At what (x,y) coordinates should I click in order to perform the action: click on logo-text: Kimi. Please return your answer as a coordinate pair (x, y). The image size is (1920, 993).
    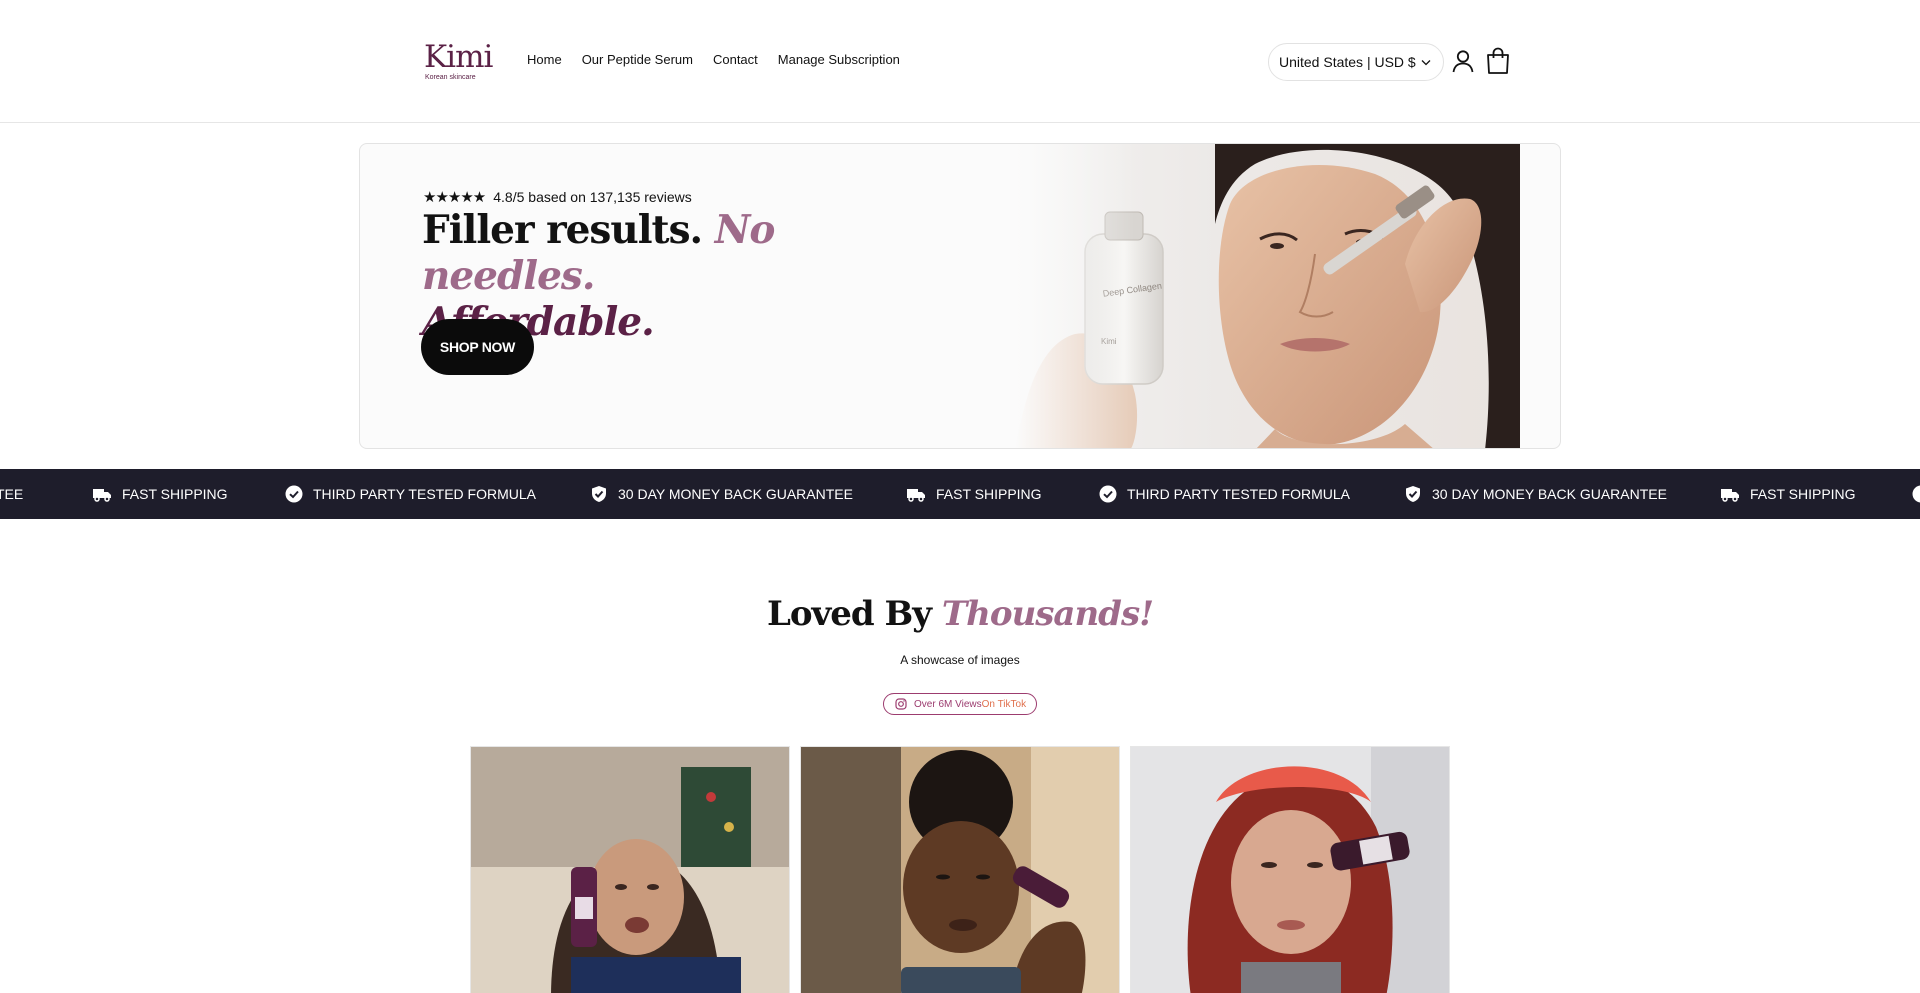
    Looking at the image, I should click on (458, 57).